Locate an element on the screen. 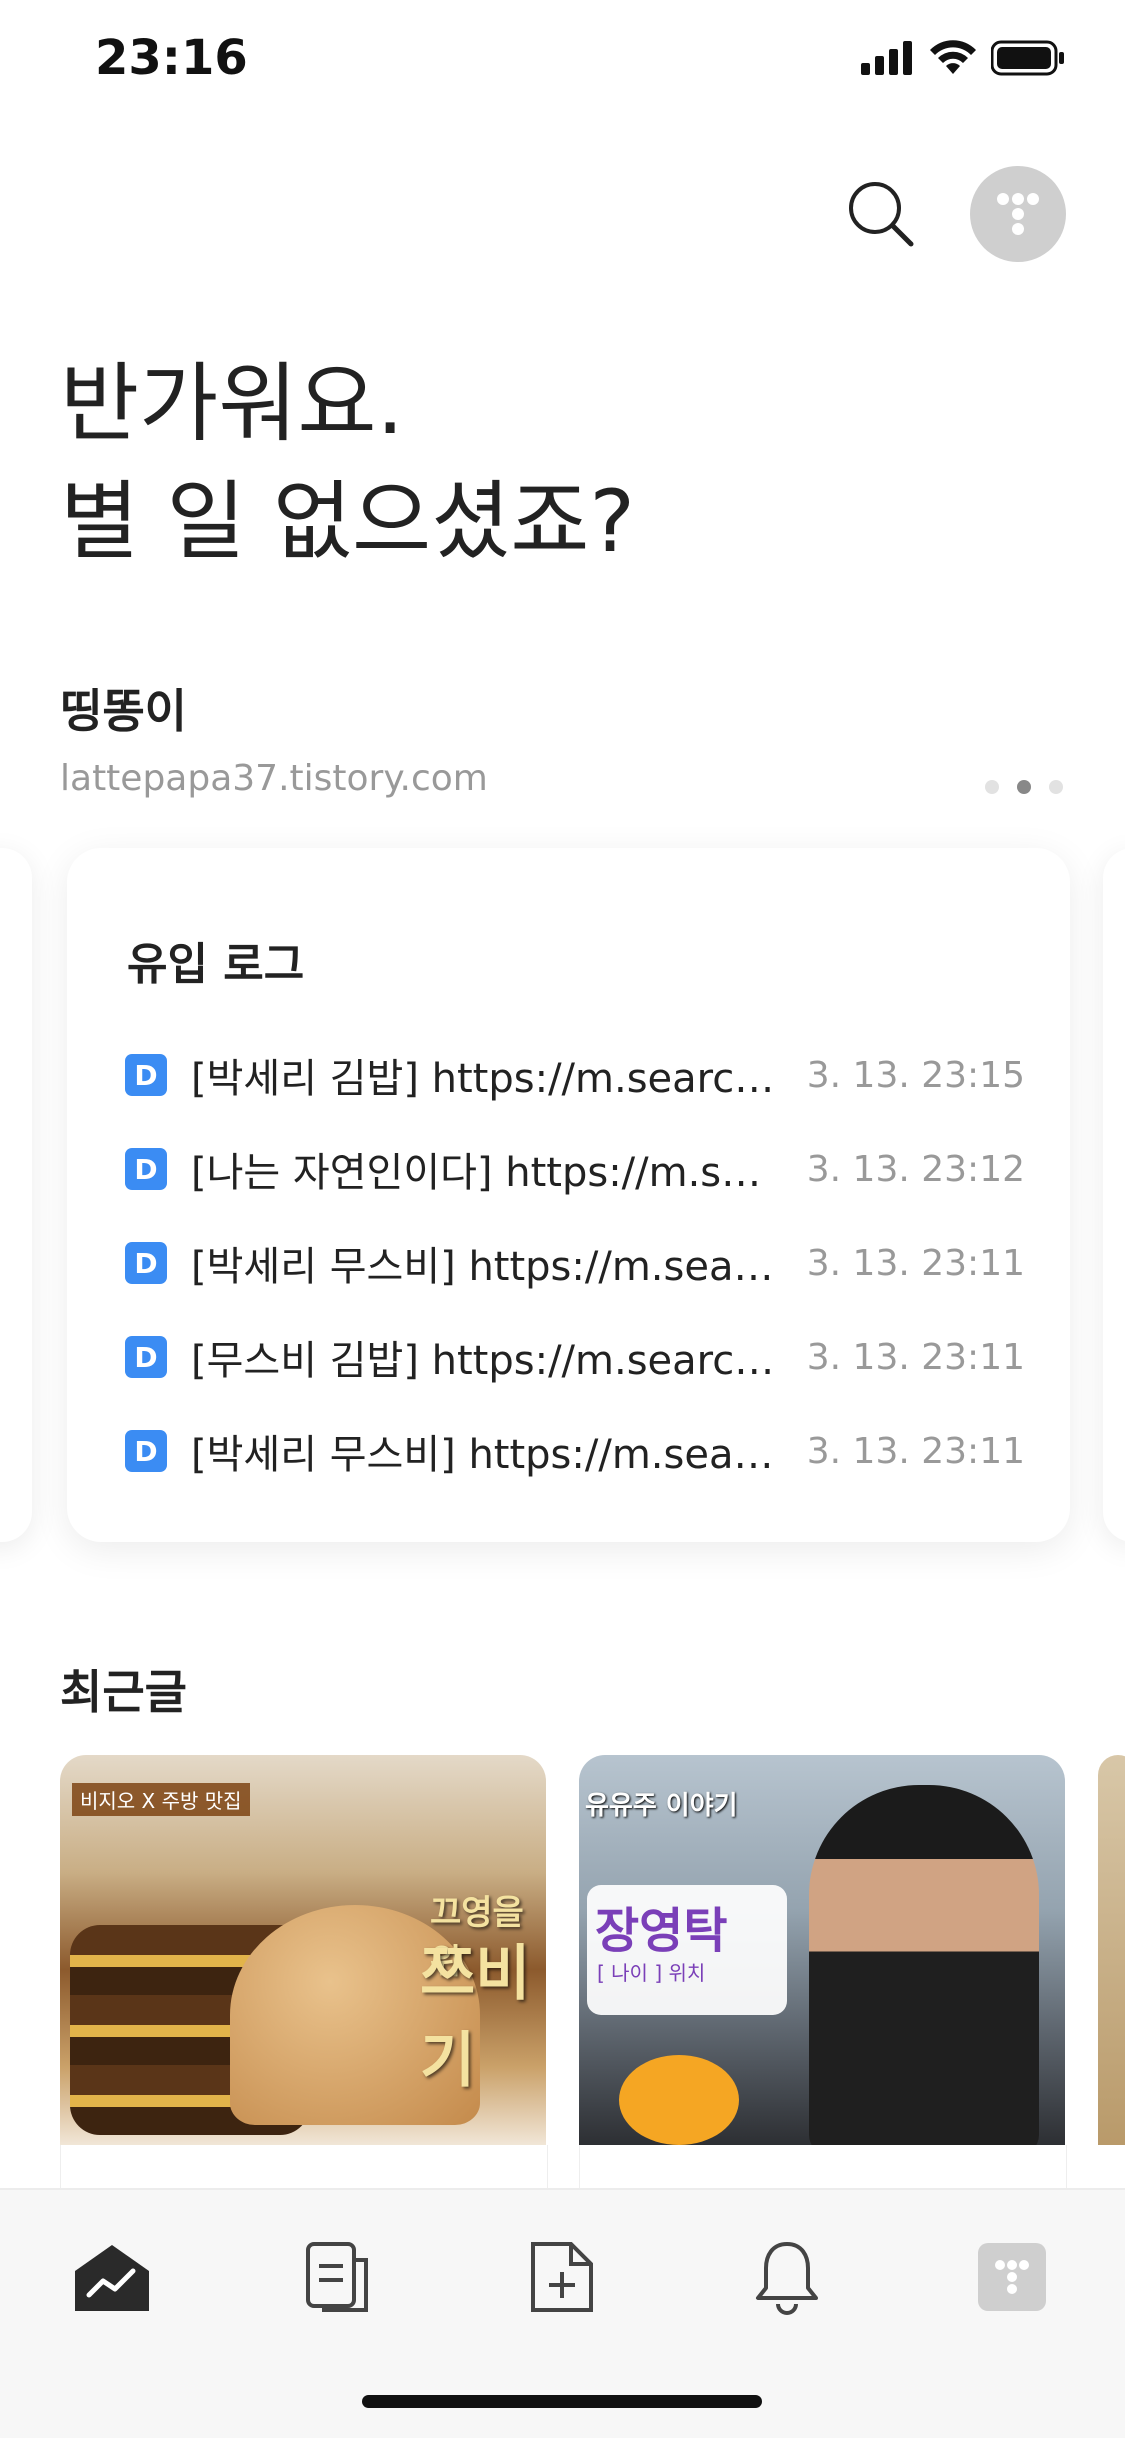 The image size is (1125, 2438). greeting-line-1: 반가워요. is located at coordinates (232, 404).